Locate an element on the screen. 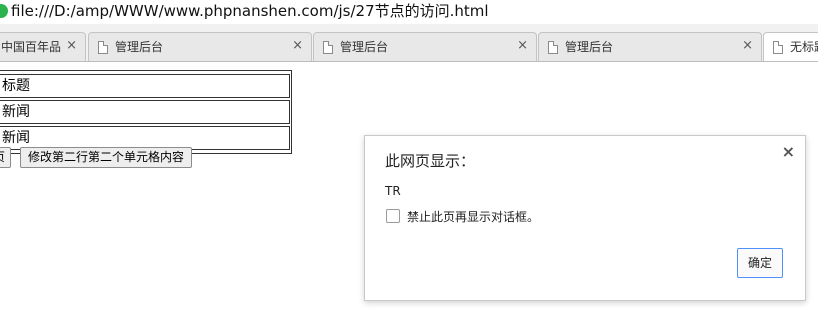 Image resolution: width=818 pixels, height=313 pixels. modify-cell-button: 修改第二行第二个单元格内容 is located at coordinates (106, 157).